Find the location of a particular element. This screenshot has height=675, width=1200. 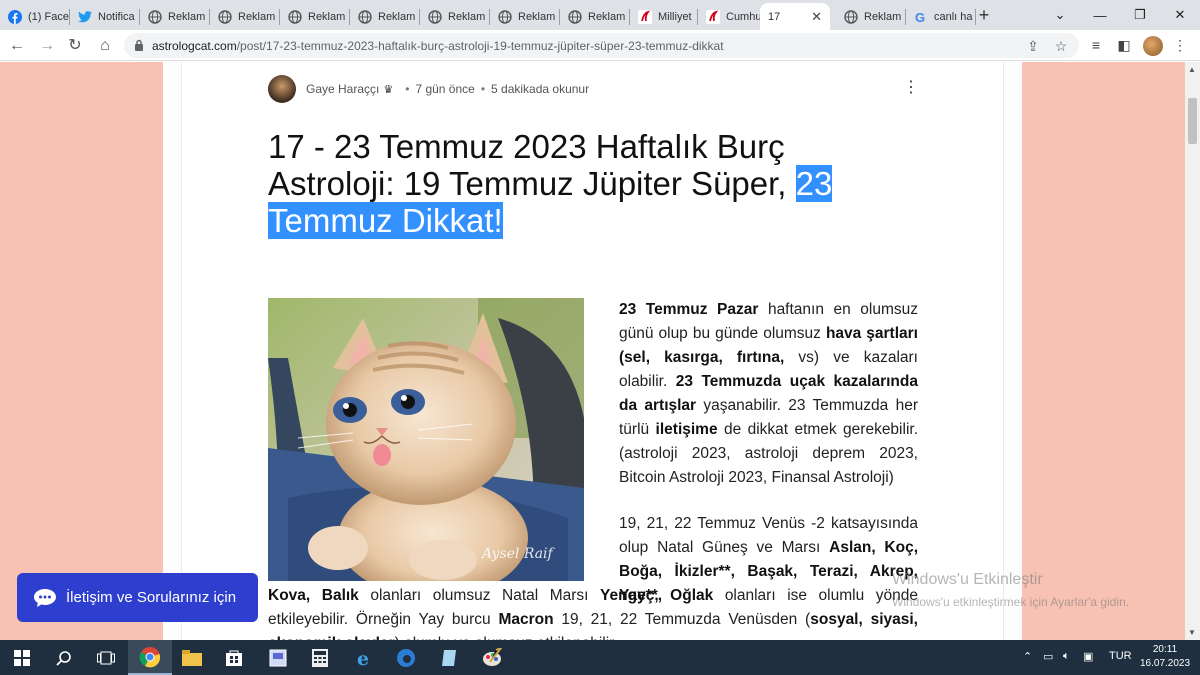

facebook-icon is located at coordinates (15, 16).